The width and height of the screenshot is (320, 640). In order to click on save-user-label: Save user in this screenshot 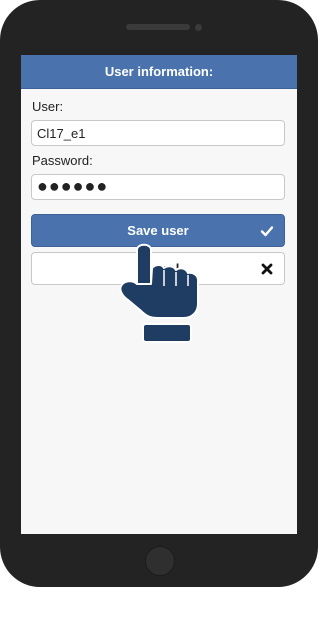, I will do `click(158, 230)`.